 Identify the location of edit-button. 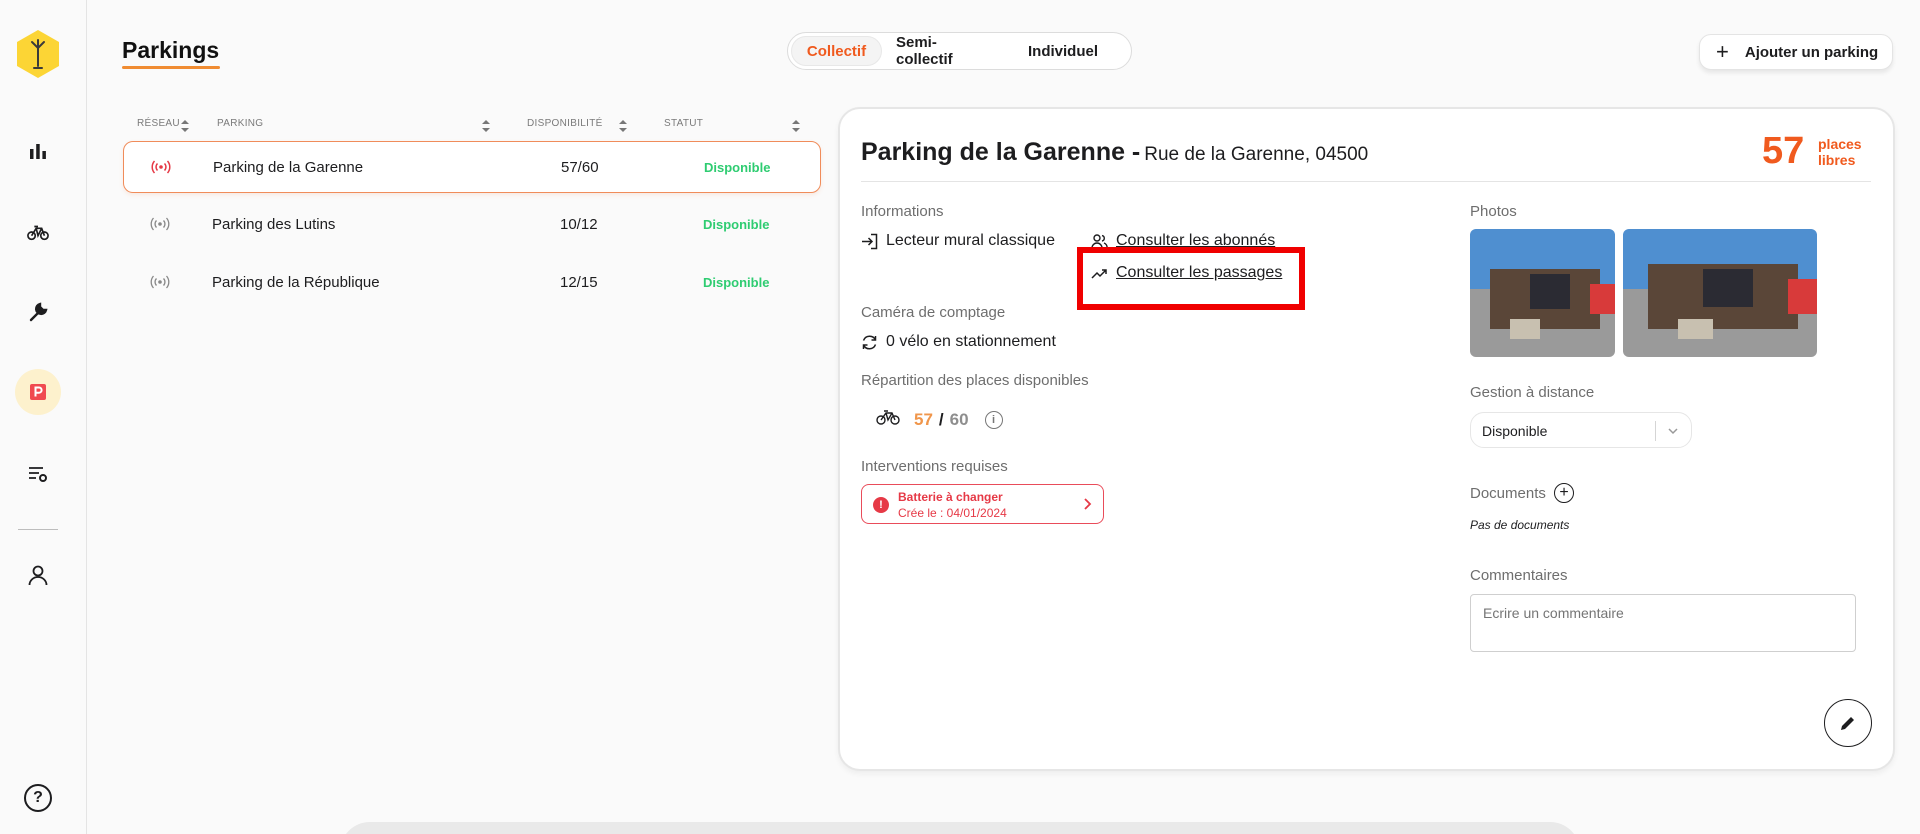
(1848, 723).